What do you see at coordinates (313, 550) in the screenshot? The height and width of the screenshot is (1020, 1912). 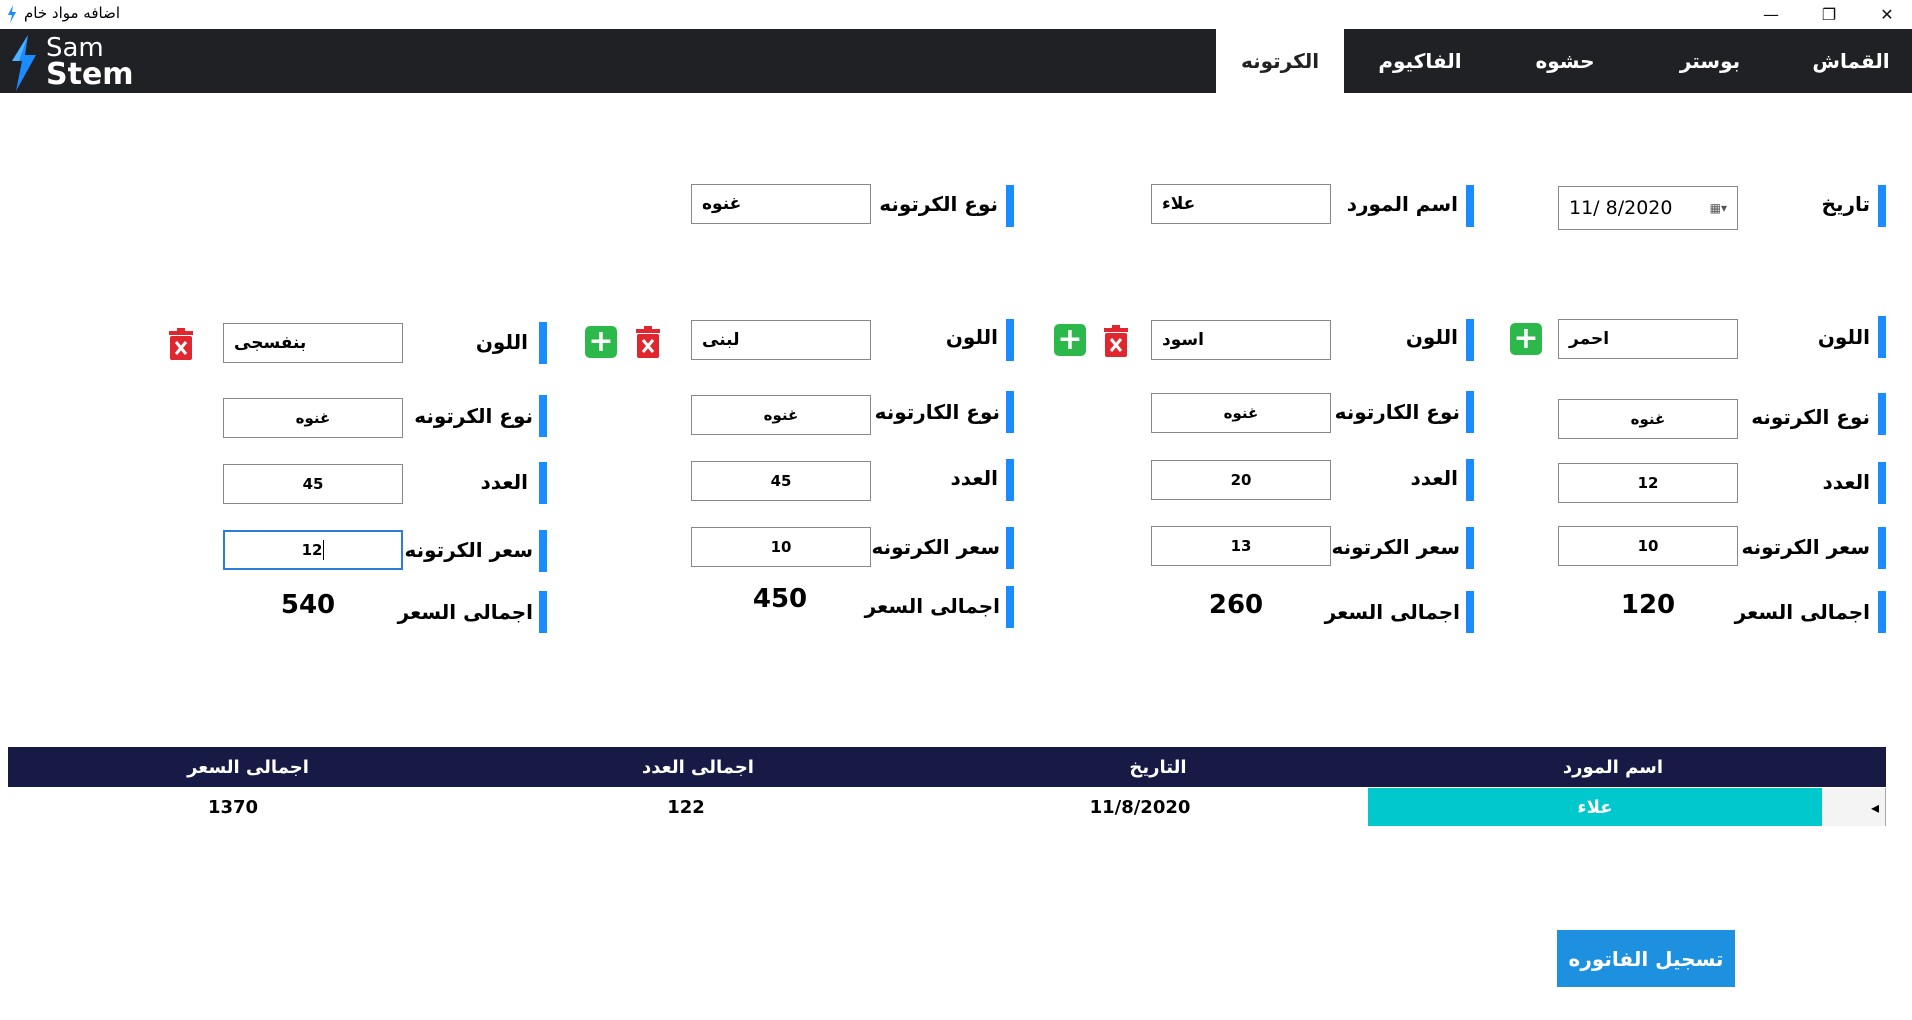 I see `price-input: 12` at bounding box center [313, 550].